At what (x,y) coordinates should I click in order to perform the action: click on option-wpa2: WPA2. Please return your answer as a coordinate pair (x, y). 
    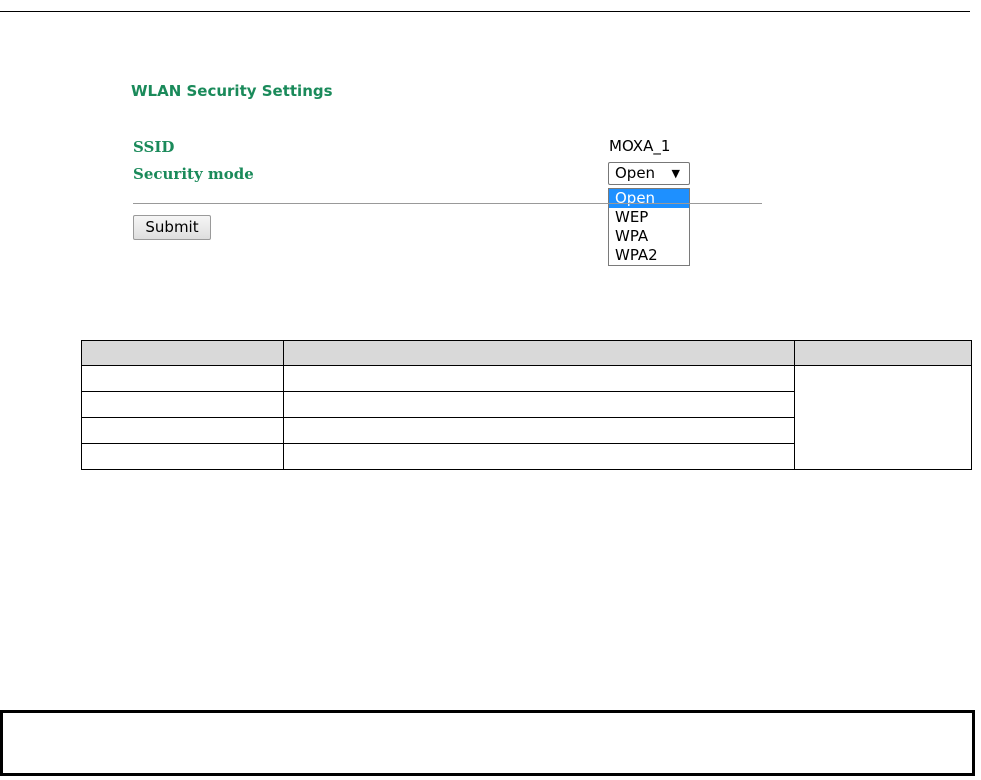
    Looking at the image, I should click on (649, 255).